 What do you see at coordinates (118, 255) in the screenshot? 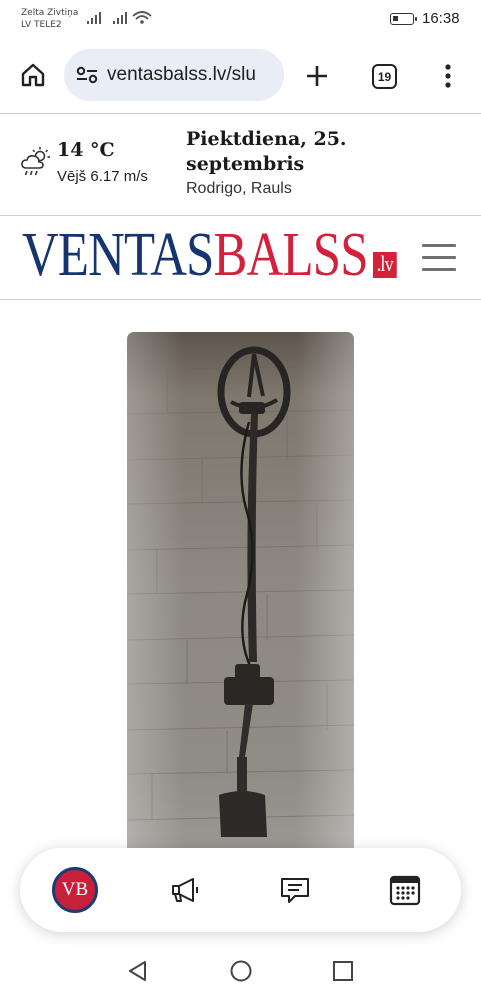
I see `logo-ventas: VENTAS` at bounding box center [118, 255].